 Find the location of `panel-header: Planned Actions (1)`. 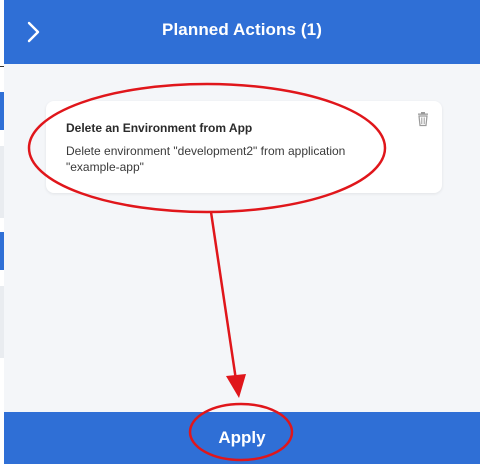

panel-header: Planned Actions (1) is located at coordinates (242, 32).